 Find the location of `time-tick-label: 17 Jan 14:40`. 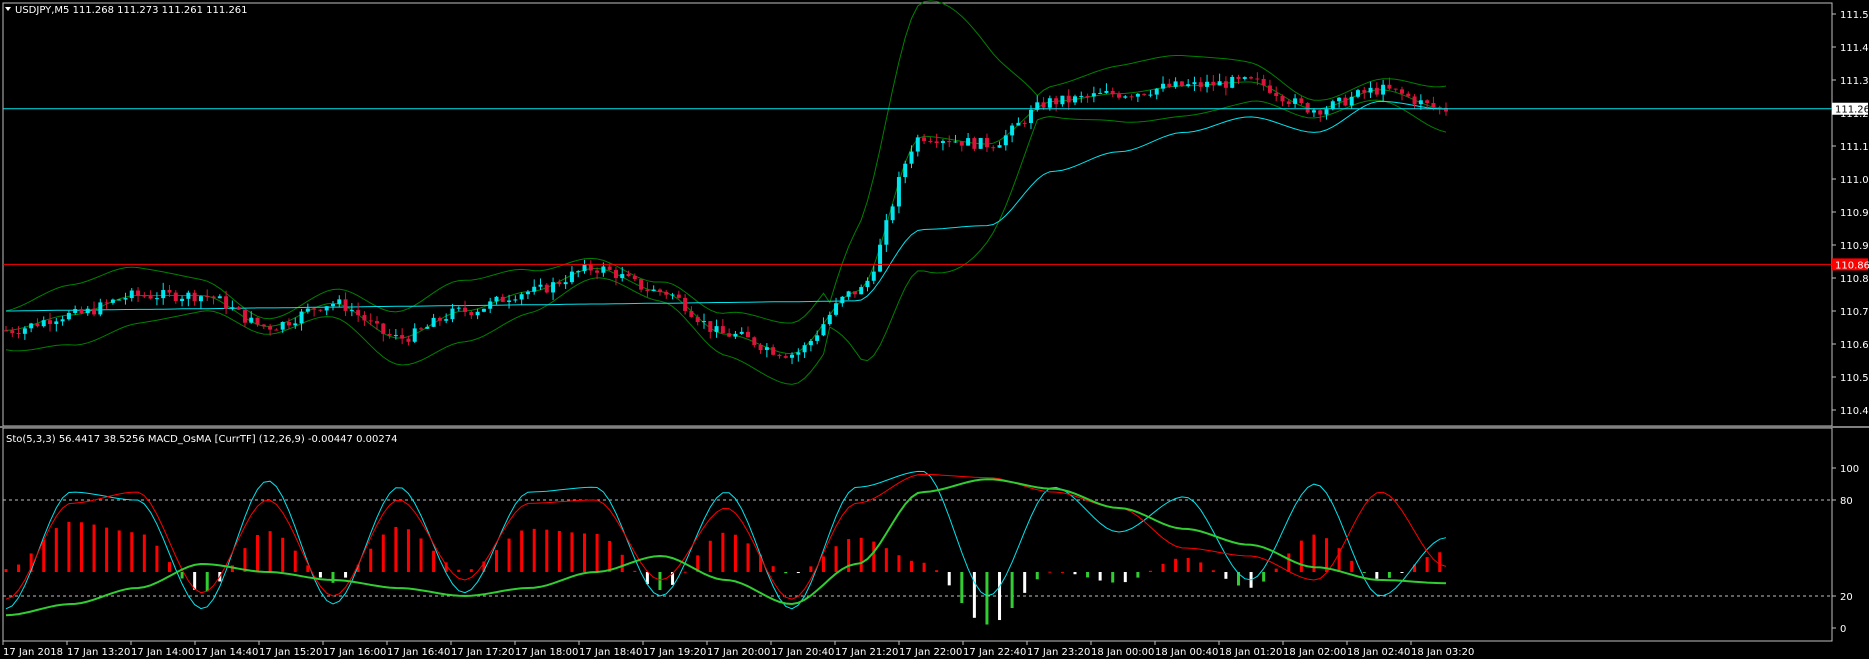

time-tick-label: 17 Jan 14:40 is located at coordinates (226, 652).